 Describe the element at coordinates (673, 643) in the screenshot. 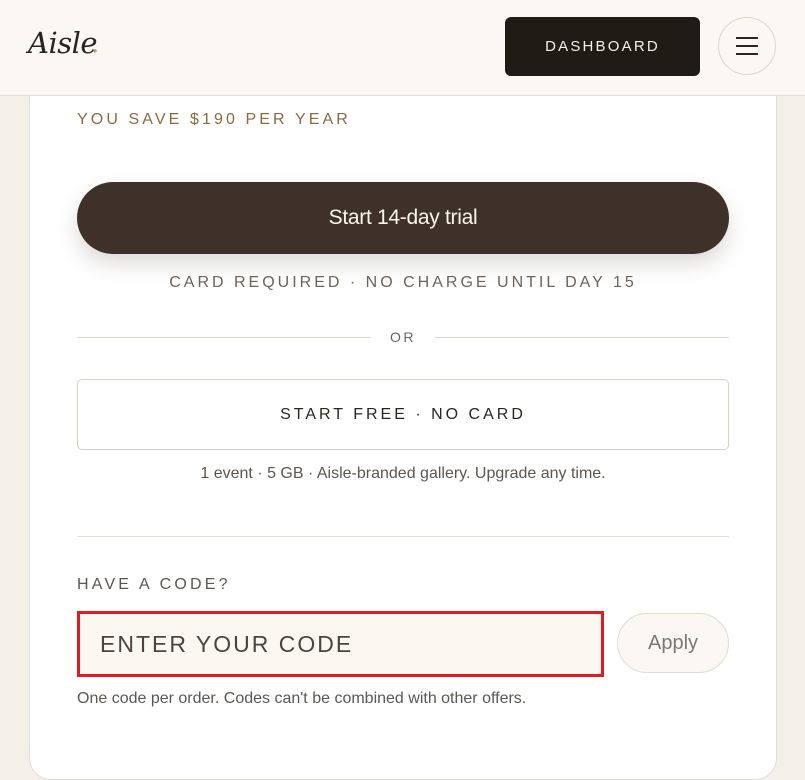

I see `apply-code-button: Apply` at that location.